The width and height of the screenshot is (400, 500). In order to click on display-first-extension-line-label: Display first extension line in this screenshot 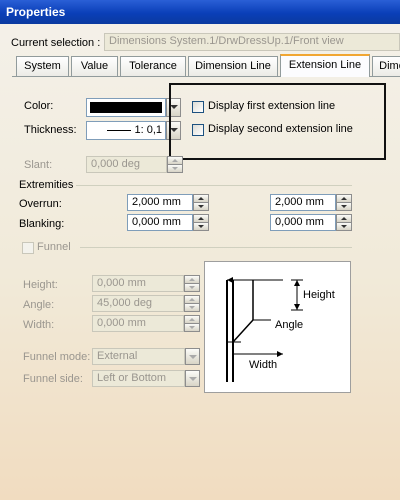, I will do `click(272, 106)`.